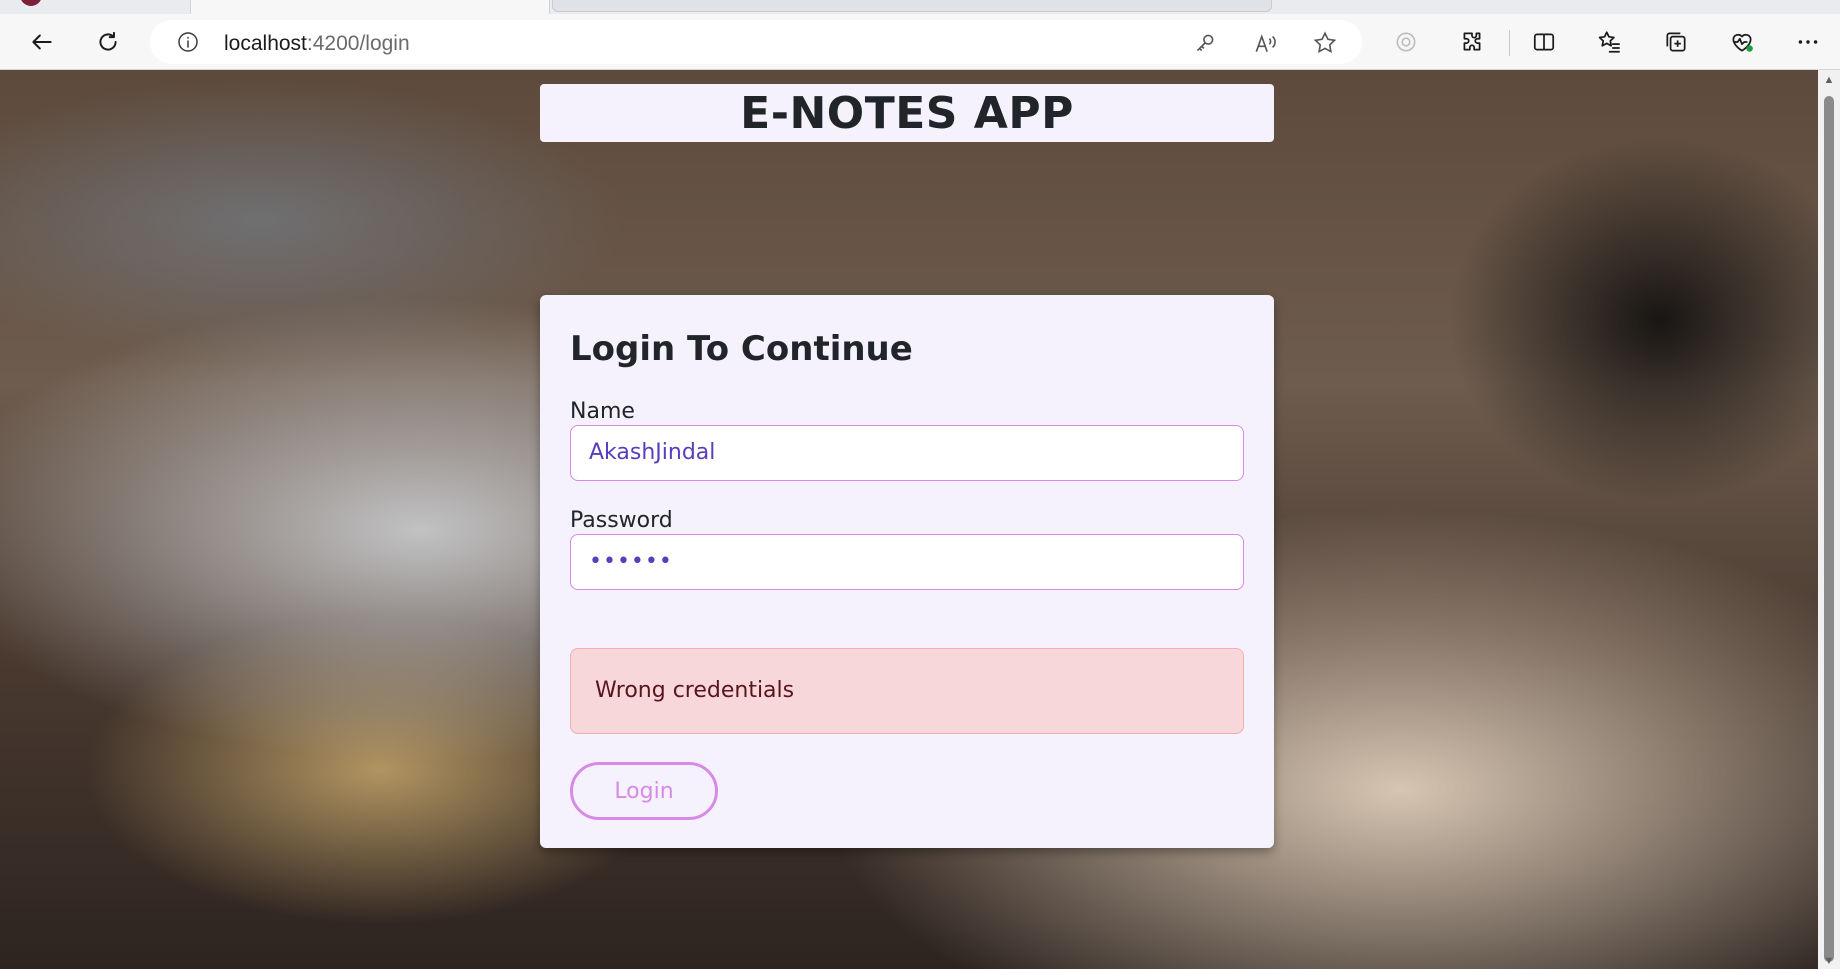  Describe the element at coordinates (1808, 42) in the screenshot. I see `more-dots-icon` at that location.